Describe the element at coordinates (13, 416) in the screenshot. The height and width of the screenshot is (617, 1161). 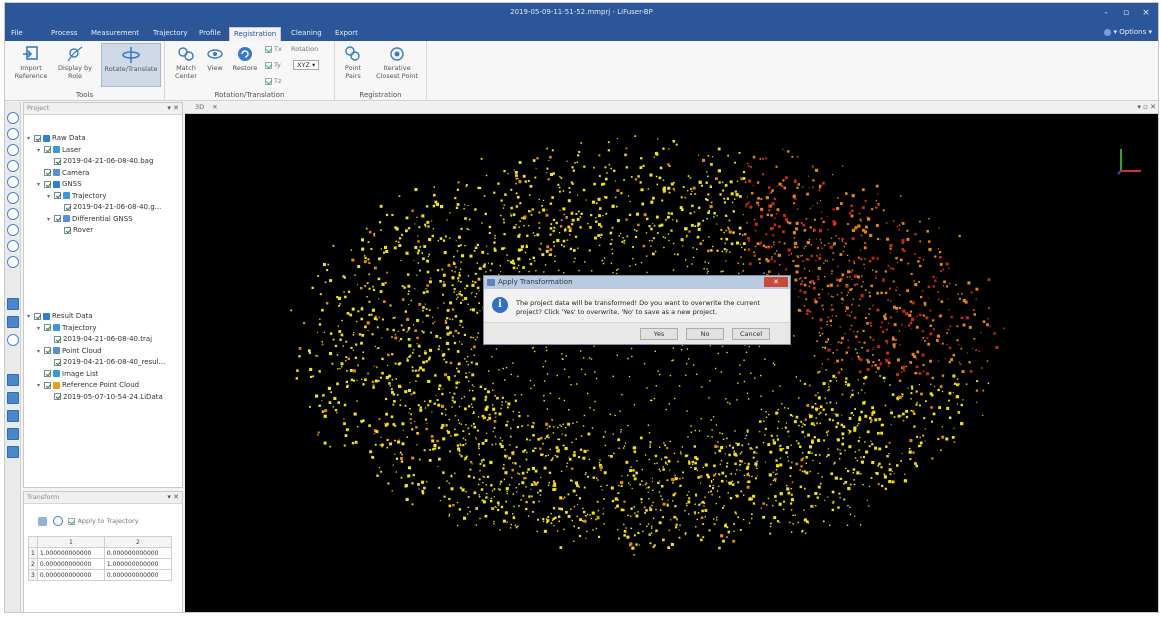
I see `tool-panel-3-icon` at that location.